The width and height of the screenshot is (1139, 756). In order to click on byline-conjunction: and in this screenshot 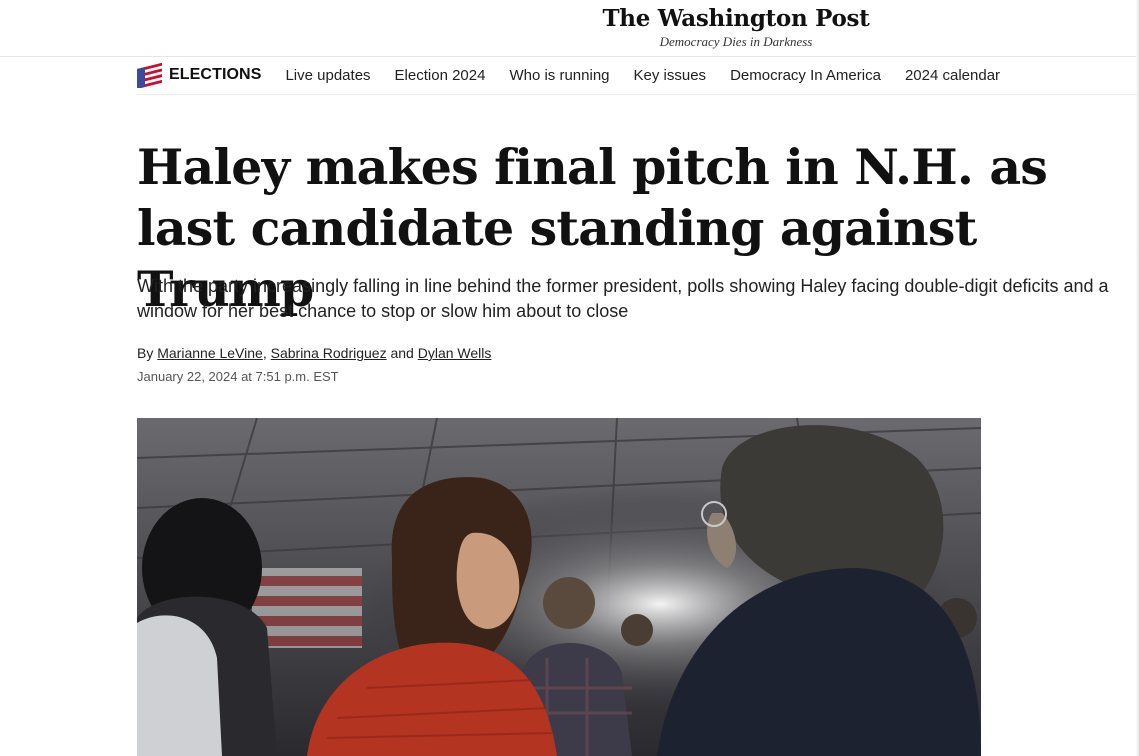, I will do `click(402, 353)`.